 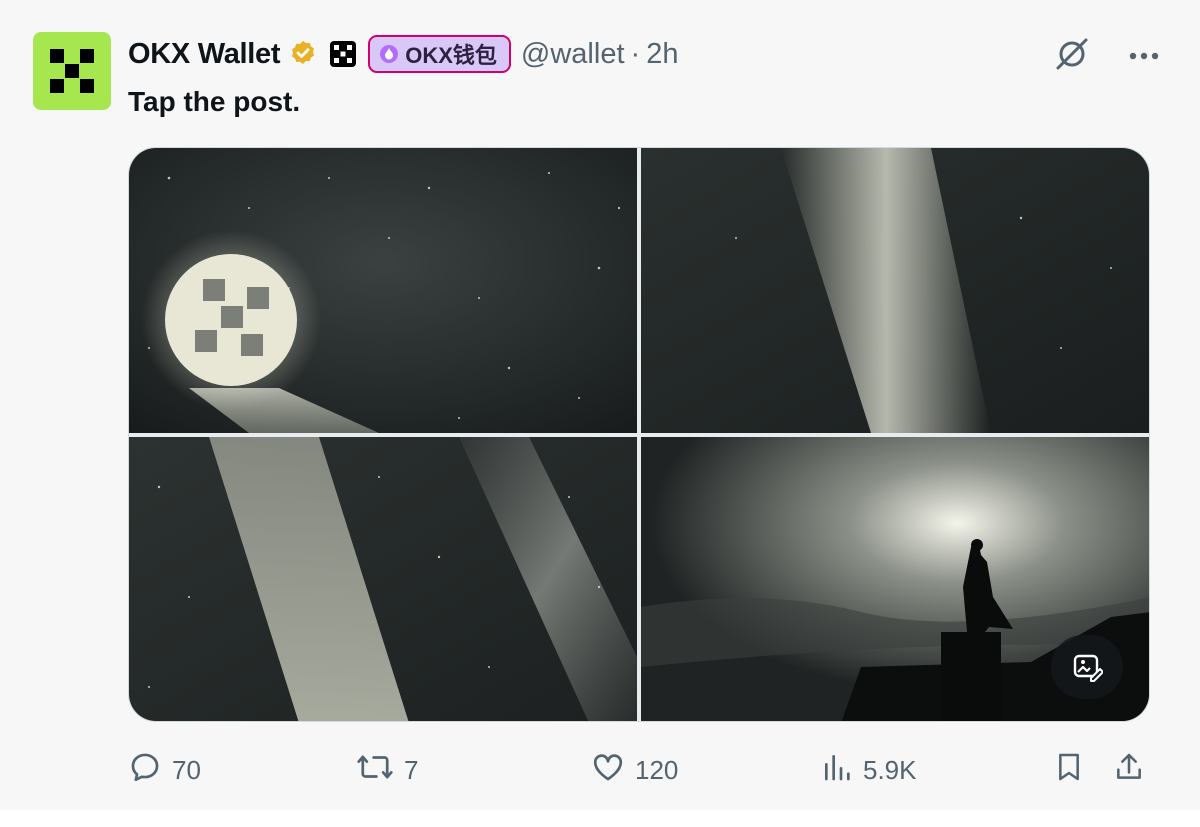 I want to click on affiliate-badge: OKX钱包, so click(x=439, y=54).